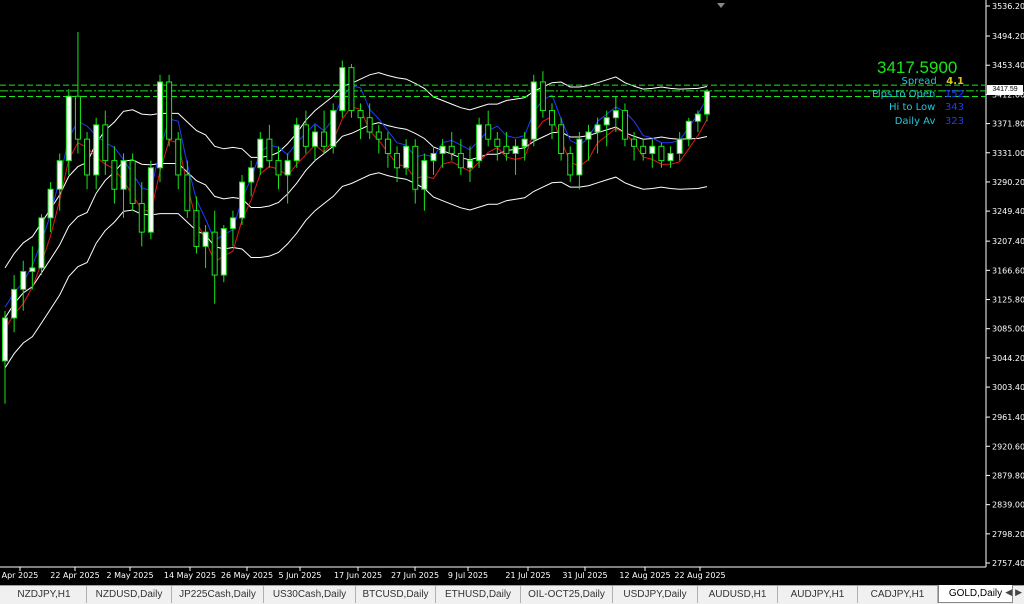  What do you see at coordinates (468, 575) in the screenshot?
I see `x-tick-label: 9 Jul 2025` at bounding box center [468, 575].